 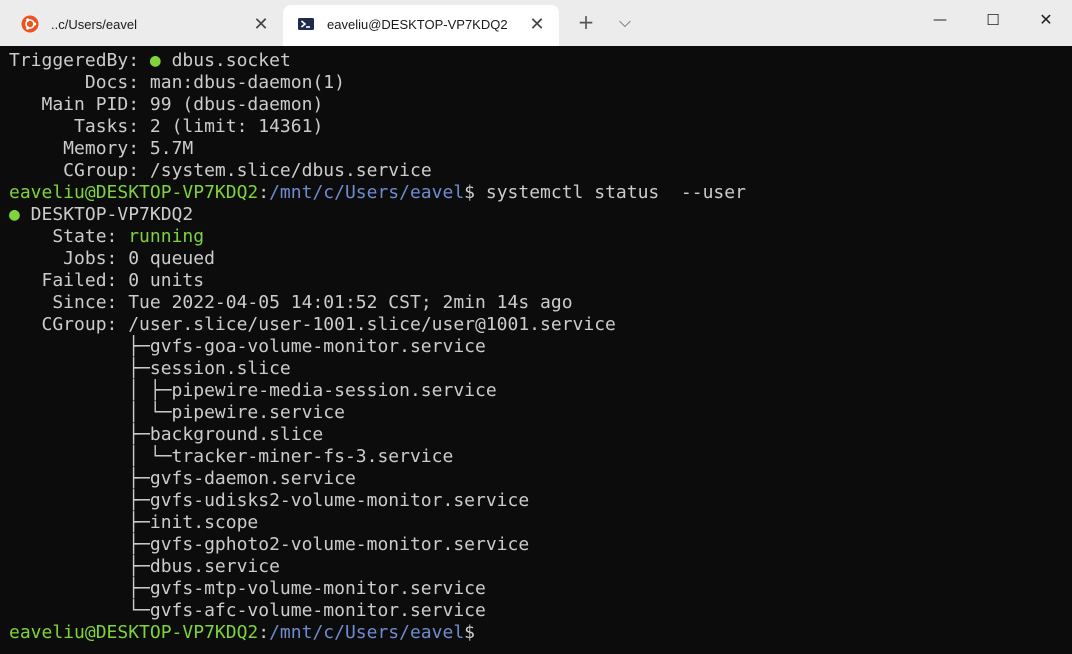 What do you see at coordinates (150, 368) in the screenshot?
I see `tree-line: ├─session.slice` at bounding box center [150, 368].